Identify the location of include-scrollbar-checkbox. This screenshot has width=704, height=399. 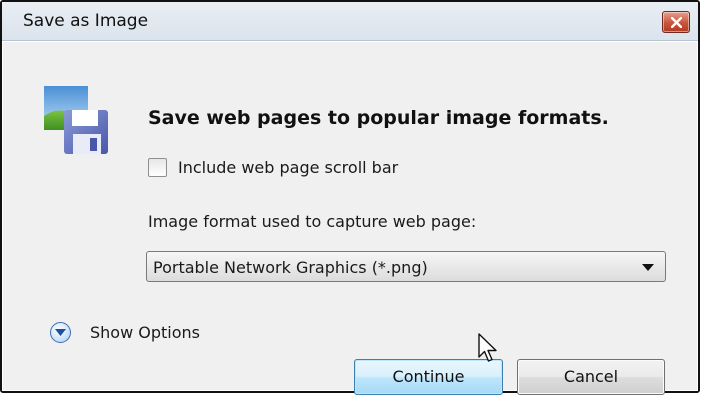
(157, 167).